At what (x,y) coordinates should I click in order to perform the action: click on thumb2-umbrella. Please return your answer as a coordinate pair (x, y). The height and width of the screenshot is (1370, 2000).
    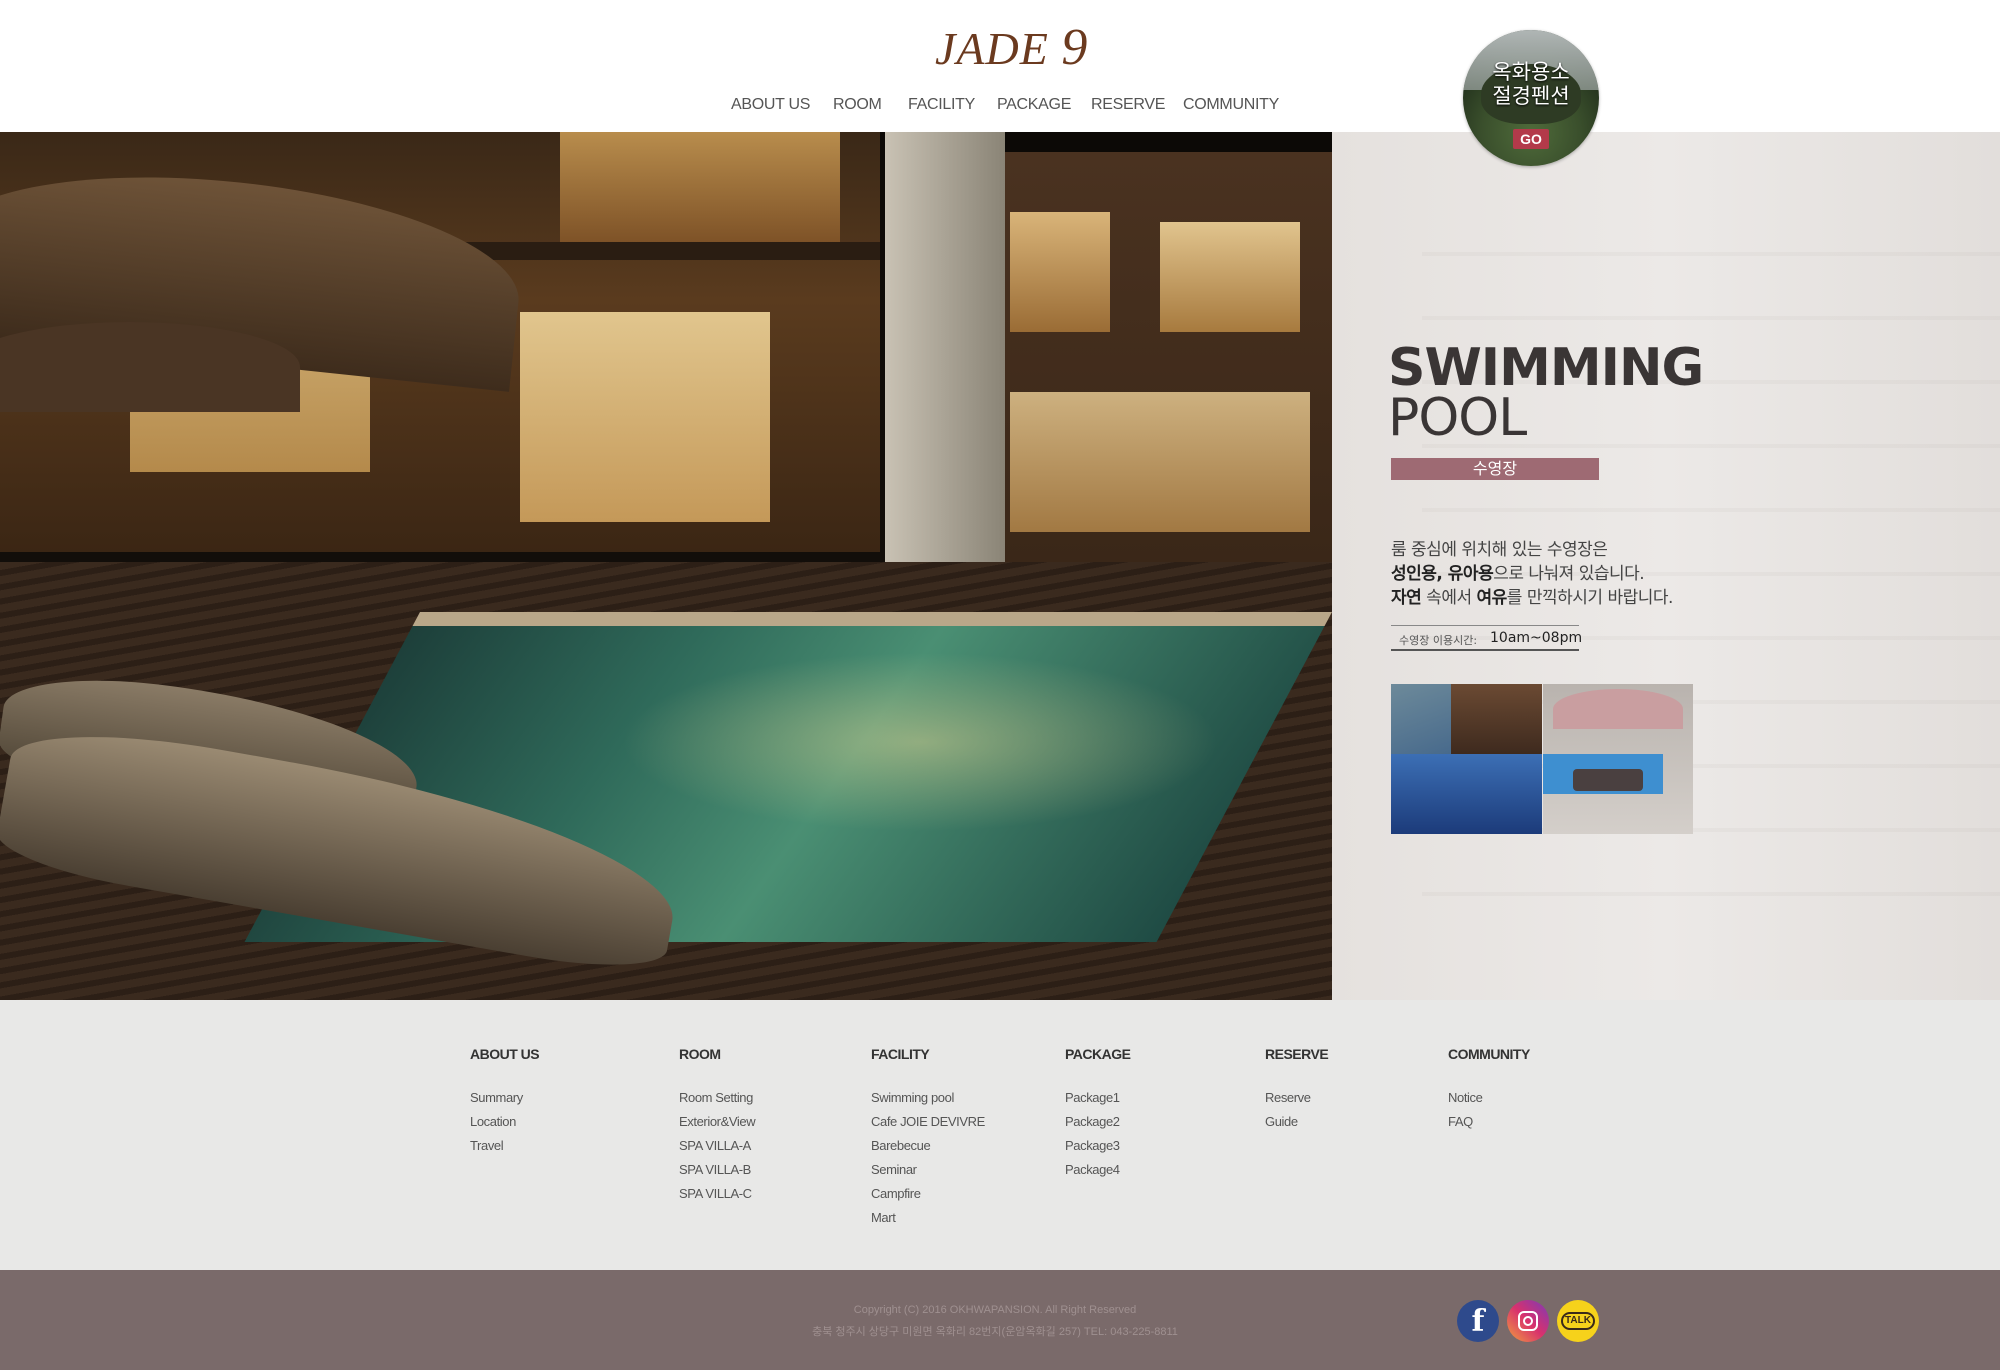
    Looking at the image, I should click on (1618, 709).